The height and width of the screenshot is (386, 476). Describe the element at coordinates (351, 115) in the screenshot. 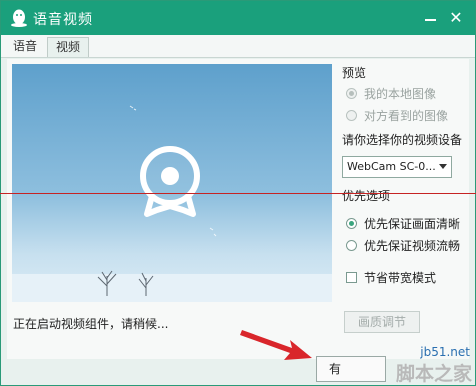

I see `radio-remote-image` at that location.